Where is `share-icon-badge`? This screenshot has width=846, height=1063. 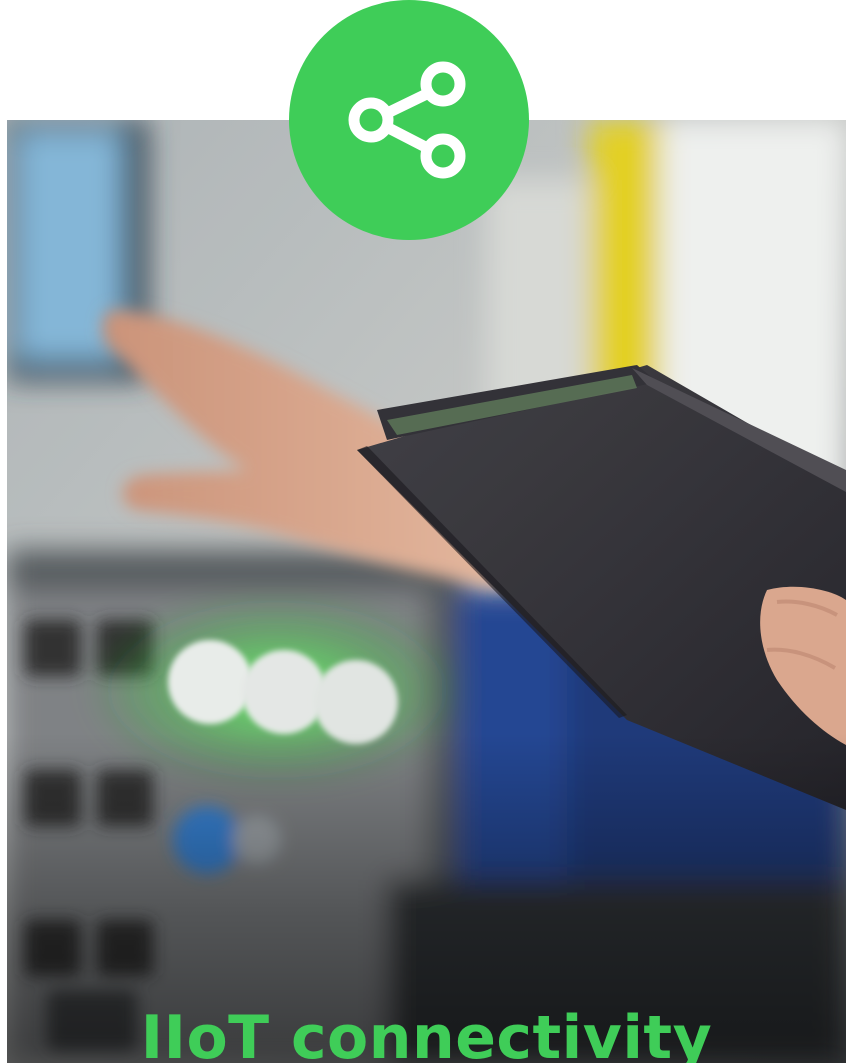 share-icon-badge is located at coordinates (409, 120).